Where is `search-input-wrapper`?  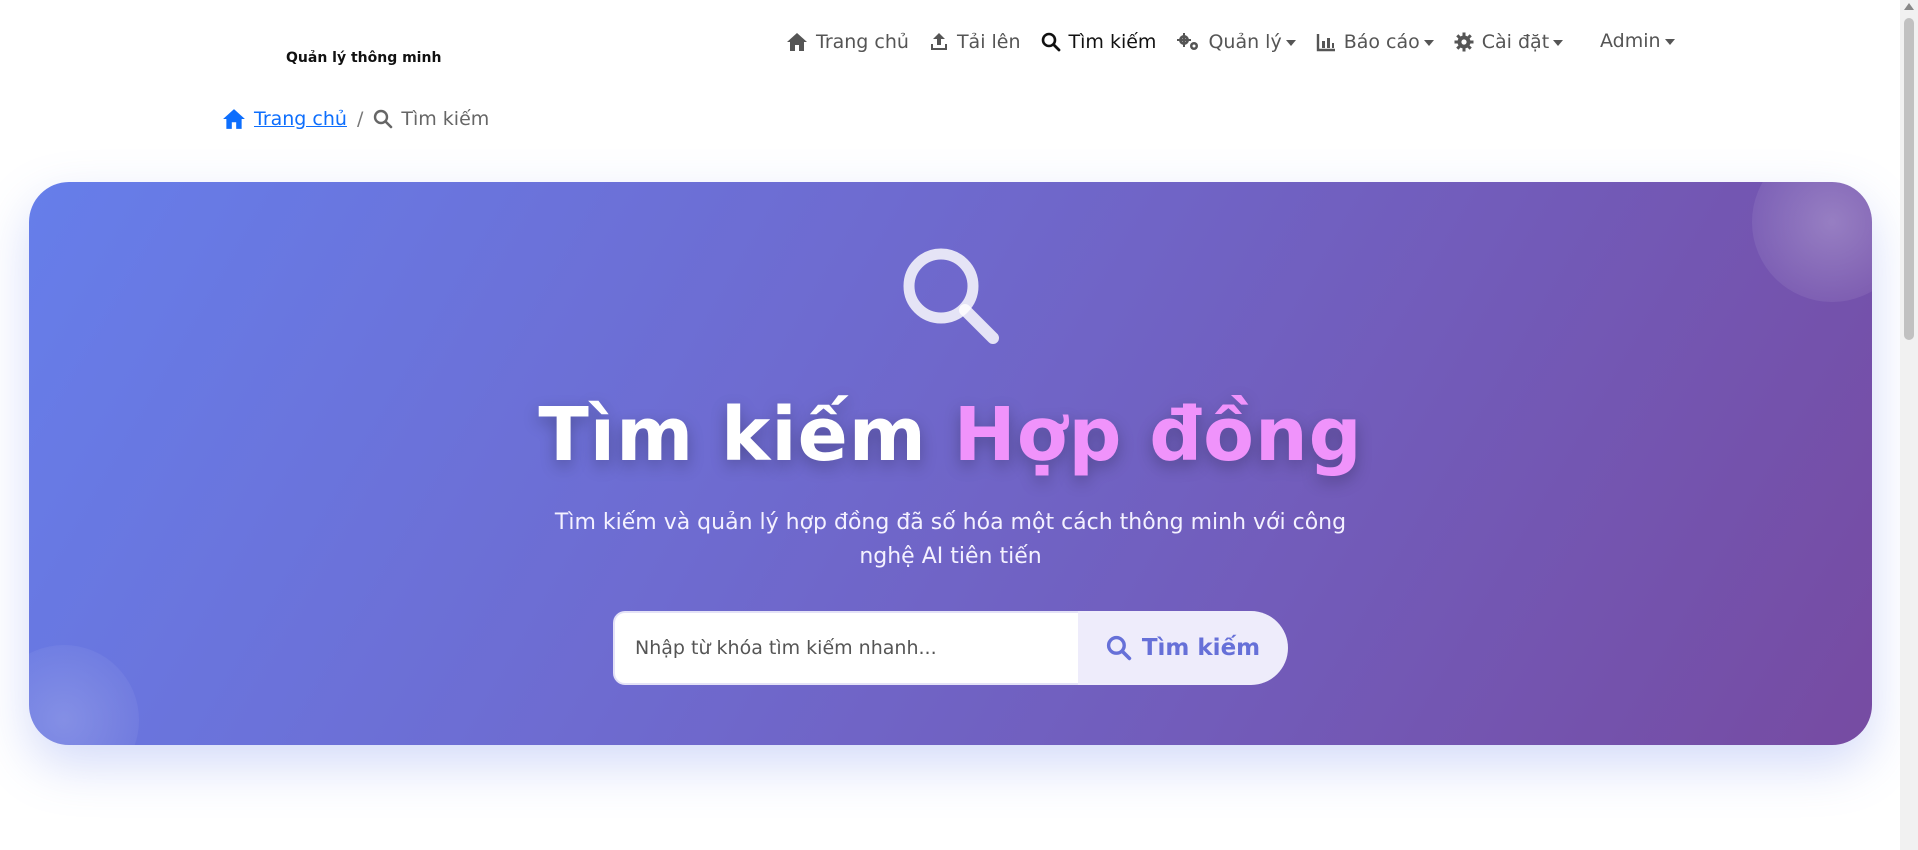
search-input-wrapper is located at coordinates (846, 648).